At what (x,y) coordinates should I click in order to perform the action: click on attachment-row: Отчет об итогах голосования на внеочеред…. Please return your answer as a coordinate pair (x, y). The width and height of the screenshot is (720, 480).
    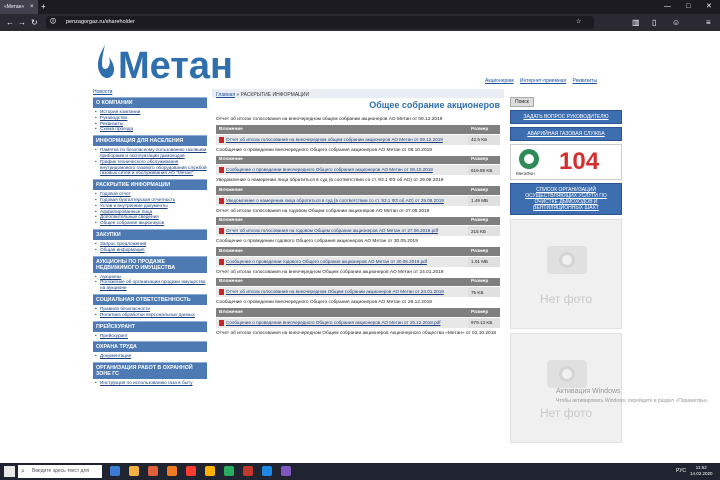
    Looking at the image, I should click on (358, 139).